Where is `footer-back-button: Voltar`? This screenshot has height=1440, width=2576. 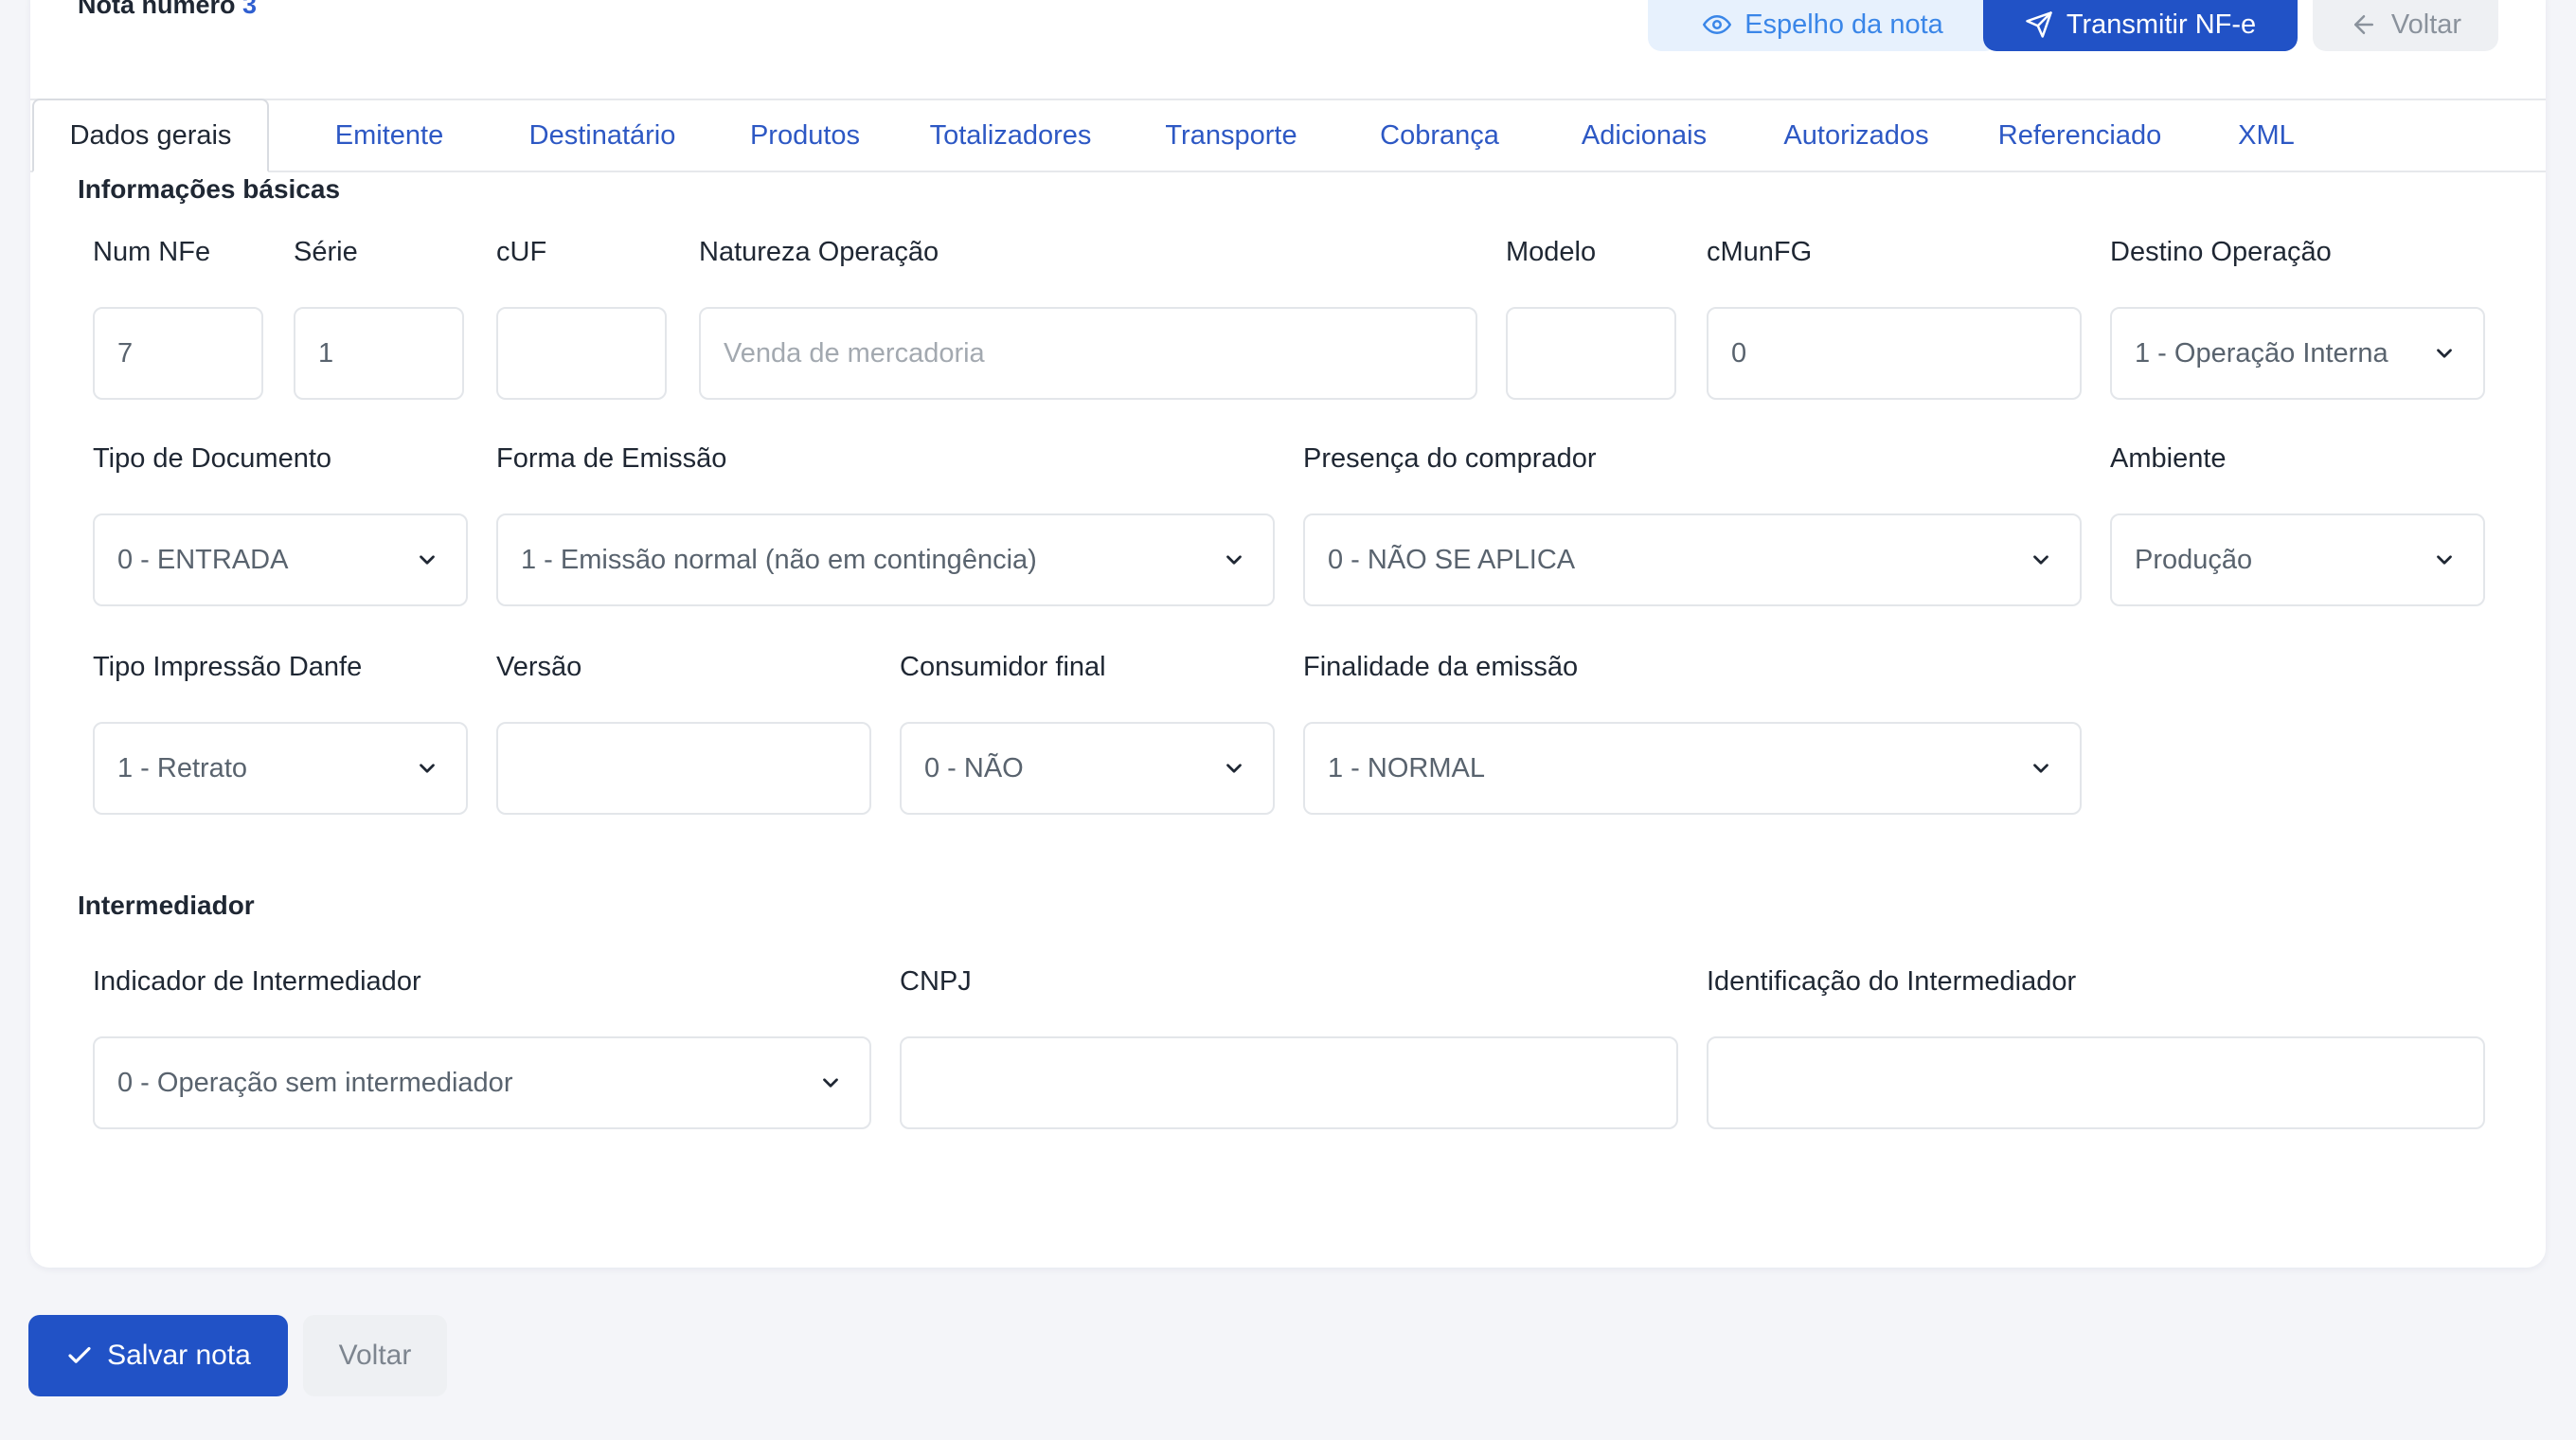 footer-back-button: Voltar is located at coordinates (375, 1355).